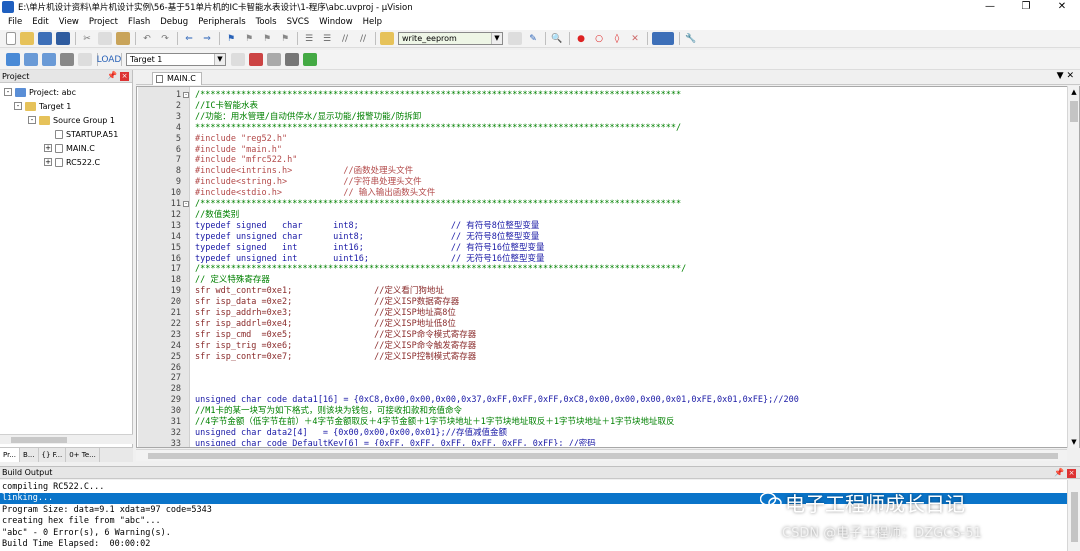  Describe the element at coordinates (309, 38) in the screenshot. I see `indent-icon: ☰` at that location.